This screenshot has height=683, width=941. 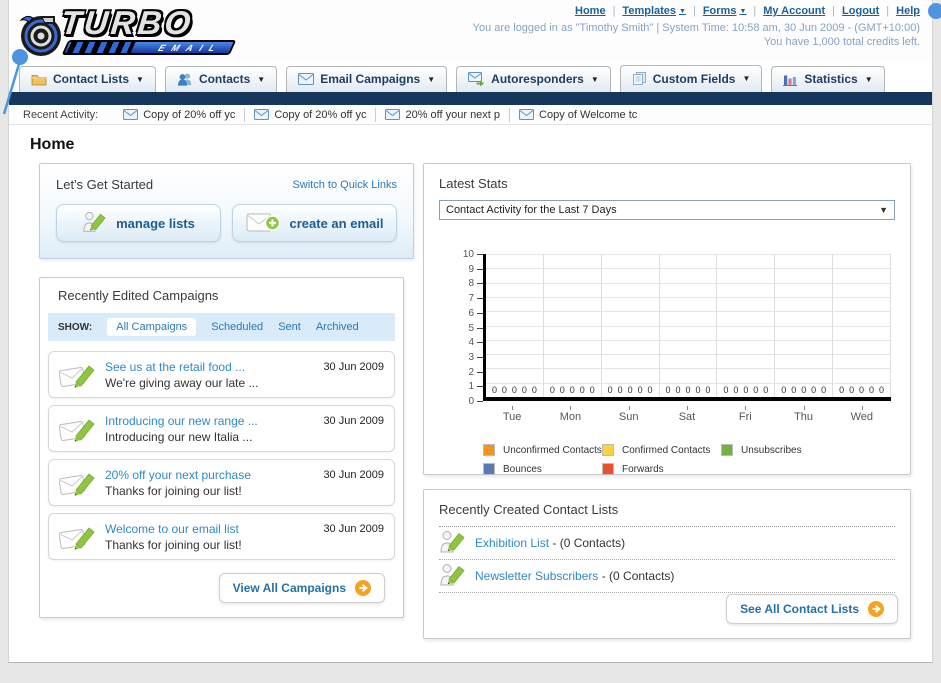 I want to click on logo-word-email: EMAIL, so click(x=190, y=47).